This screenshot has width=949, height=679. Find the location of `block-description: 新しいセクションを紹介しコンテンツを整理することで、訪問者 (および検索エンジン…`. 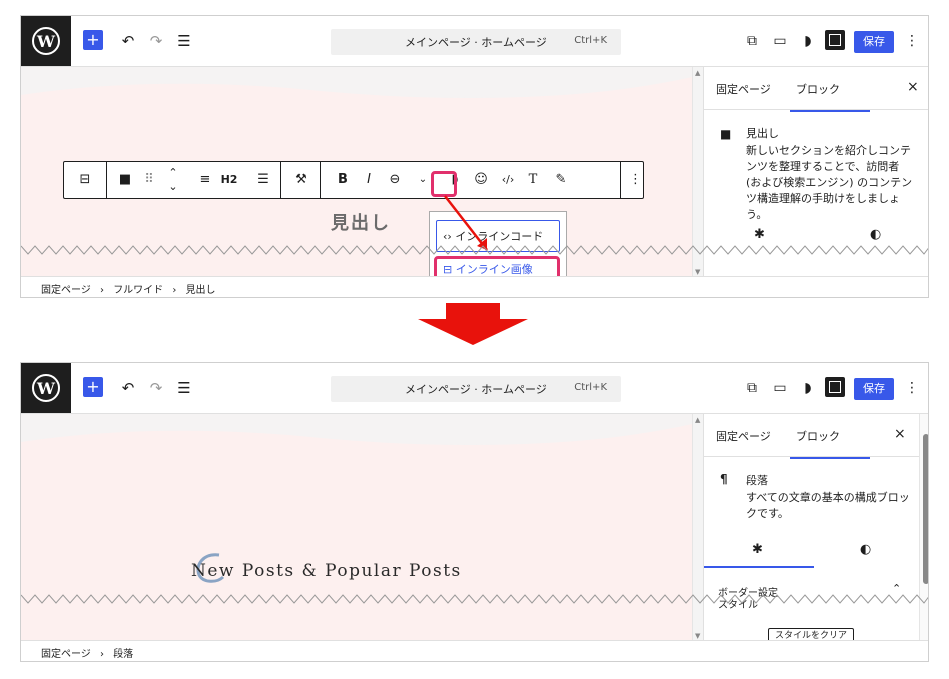

block-description: 新しいセクションを紹介しコンテンツを整理することで、訪問者 (および検索エンジン… is located at coordinates (829, 182).